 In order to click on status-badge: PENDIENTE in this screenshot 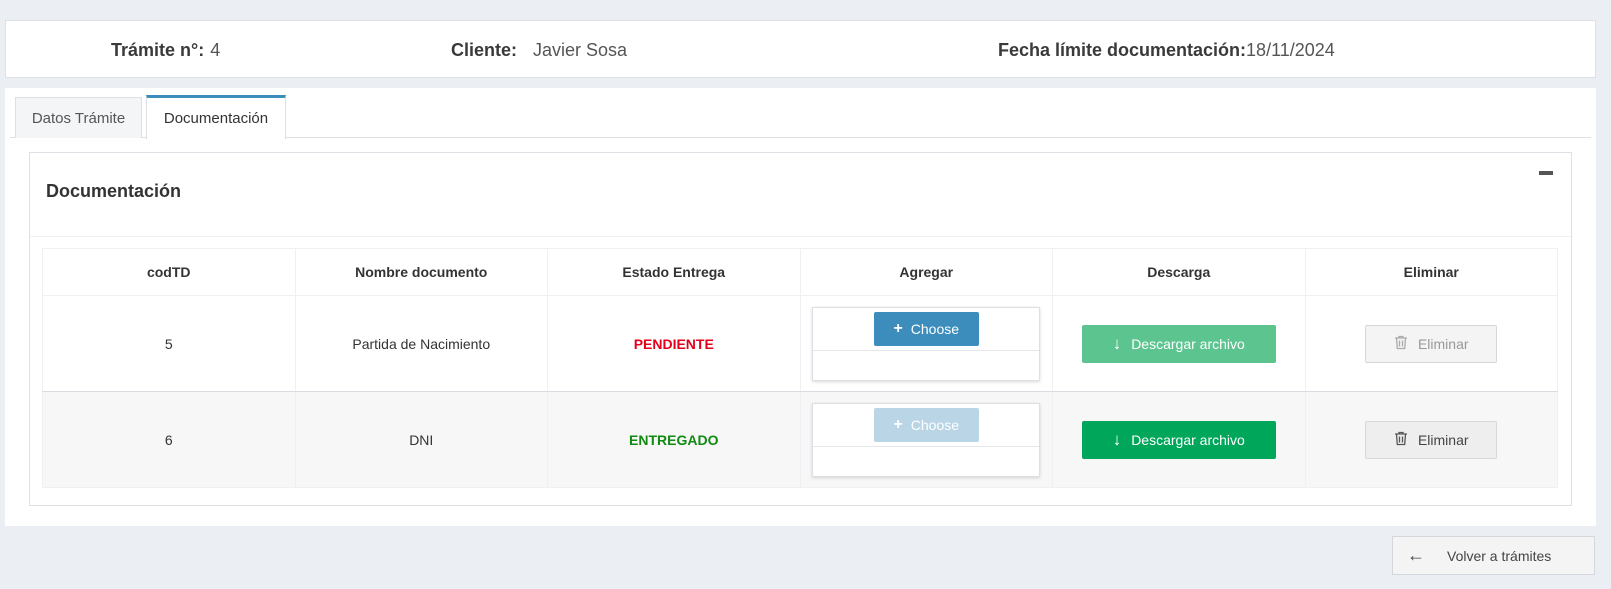, I will do `click(673, 343)`.